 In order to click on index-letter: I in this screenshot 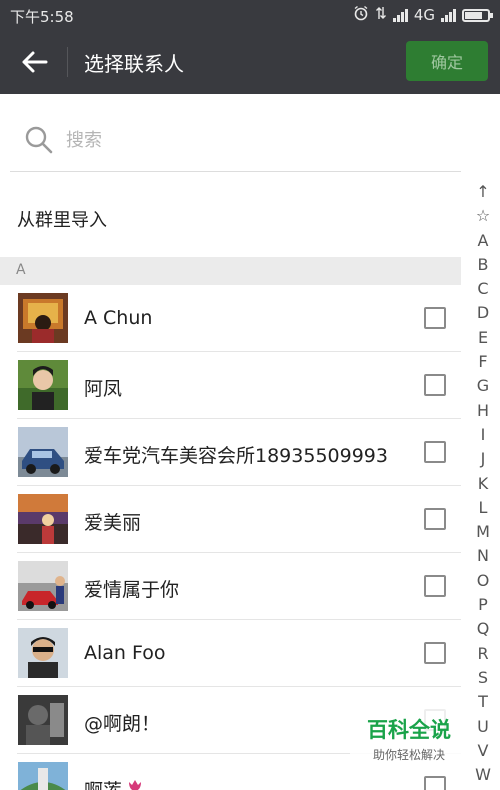, I will do `click(483, 435)`.